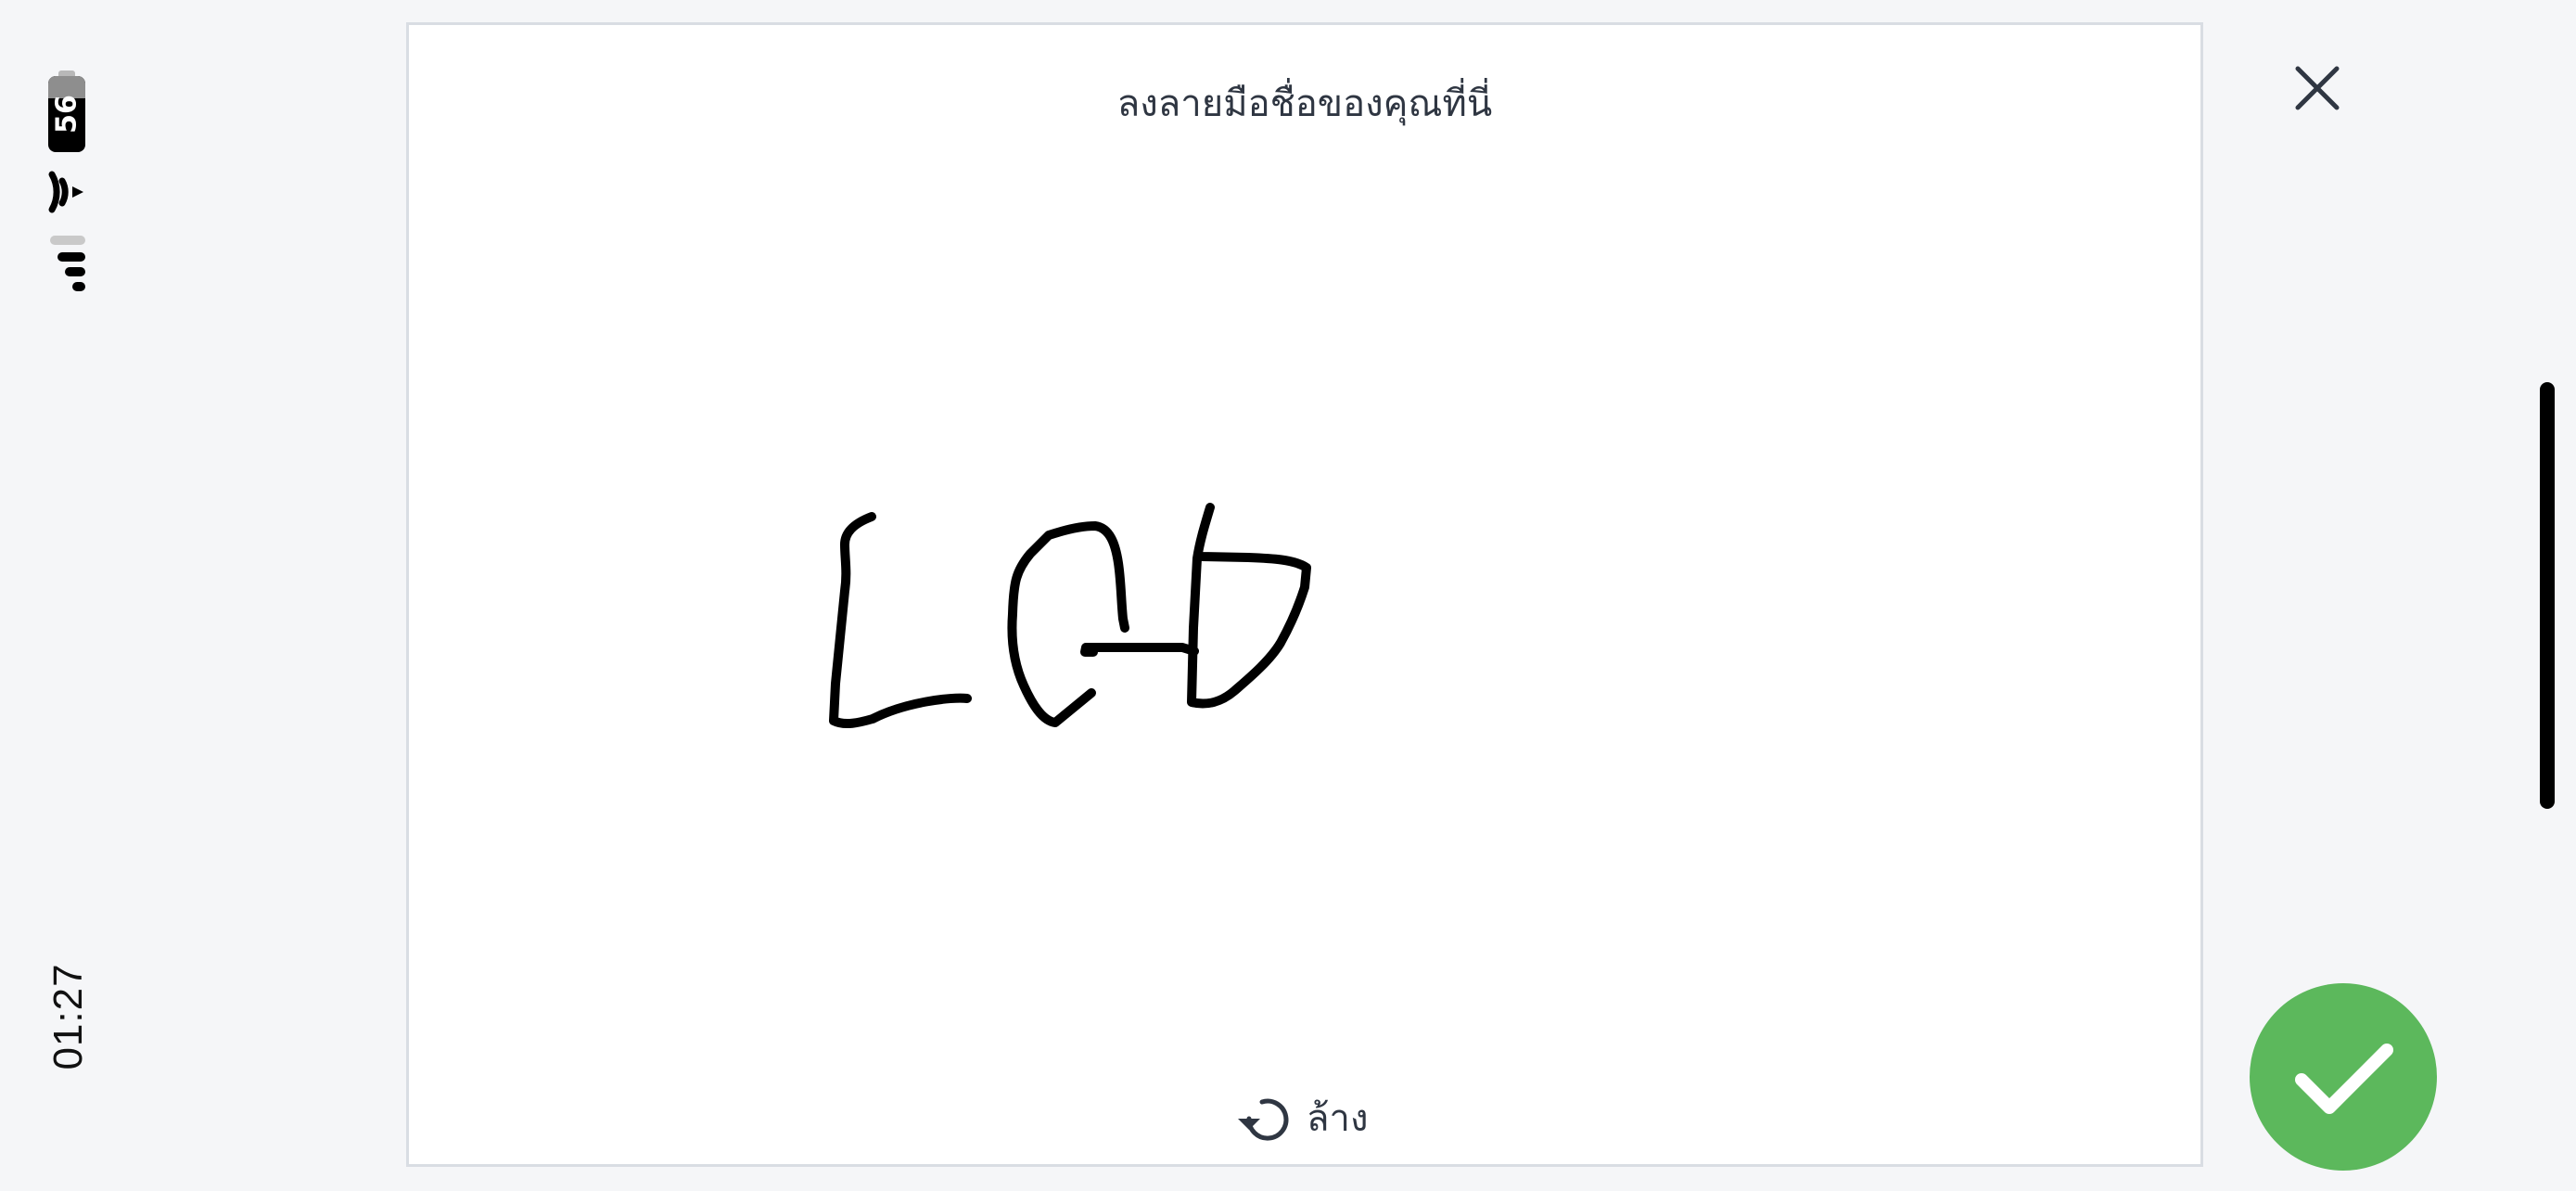  What do you see at coordinates (1304, 104) in the screenshot?
I see `signature-title: ลงลายมือชื่อของคุณที่นี่` at bounding box center [1304, 104].